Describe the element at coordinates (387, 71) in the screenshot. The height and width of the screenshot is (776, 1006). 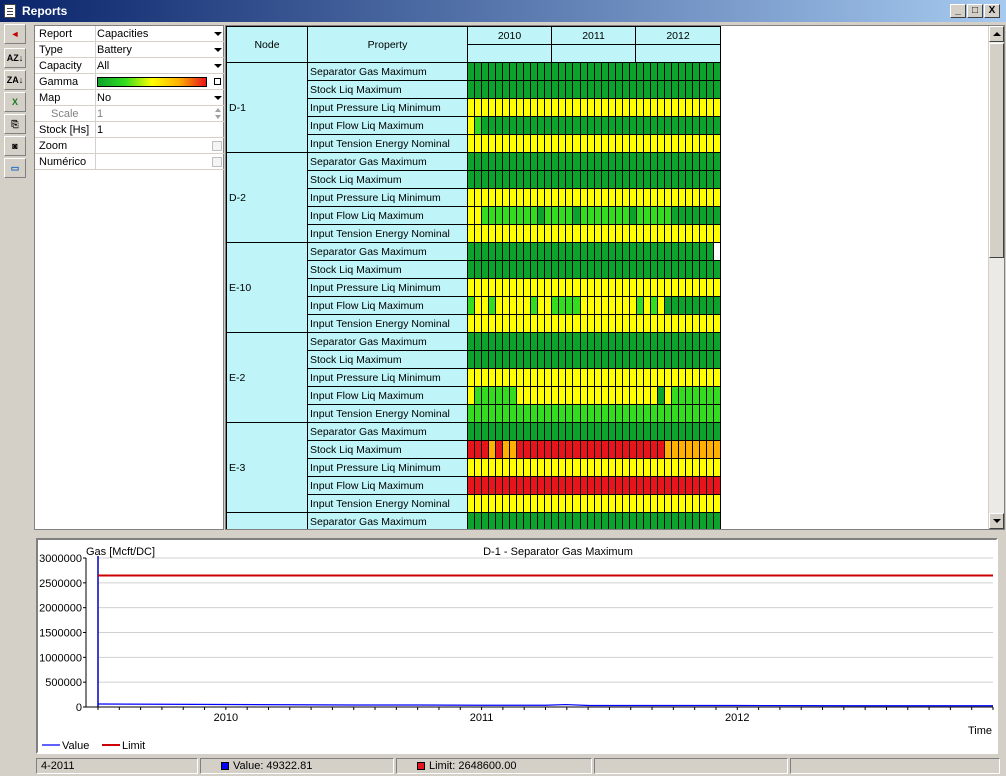
I see `property-cell: Separator Gas Maximum` at that location.